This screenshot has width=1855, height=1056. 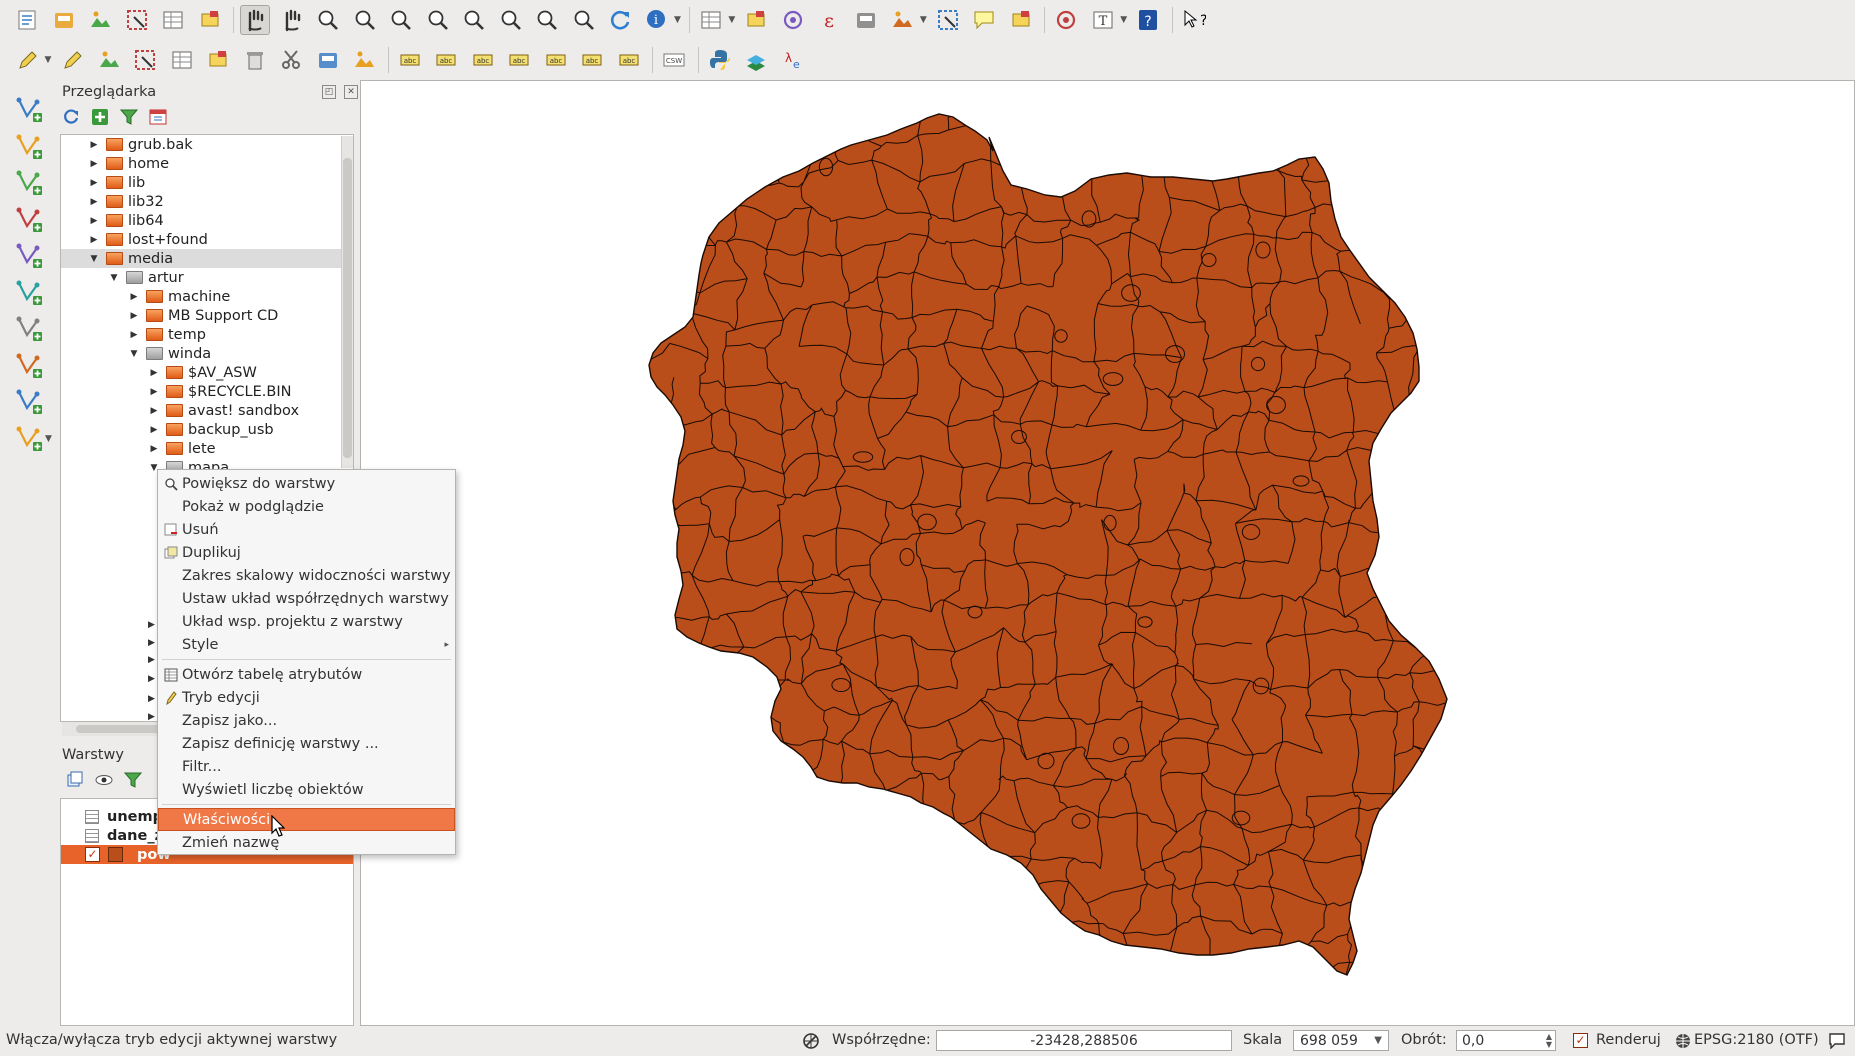 What do you see at coordinates (29, 182) in the screenshot?
I see `add-postgis-layer-icon` at bounding box center [29, 182].